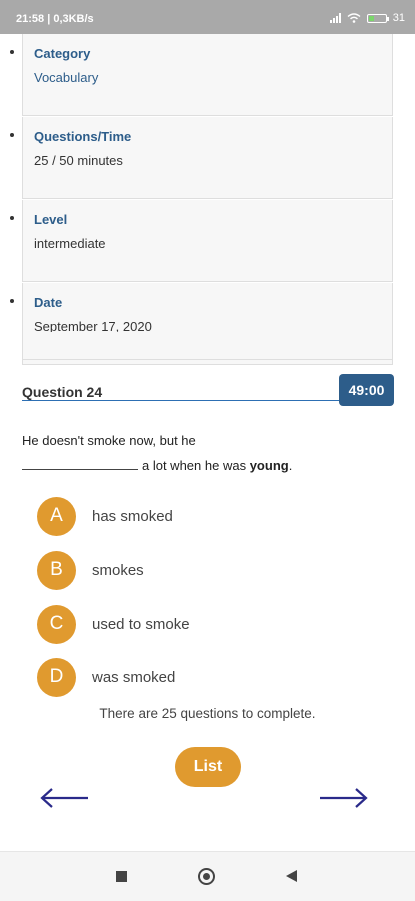 Image resolution: width=415 pixels, height=901 pixels. What do you see at coordinates (56, 677) in the screenshot?
I see `answer-letter-badge: D` at bounding box center [56, 677].